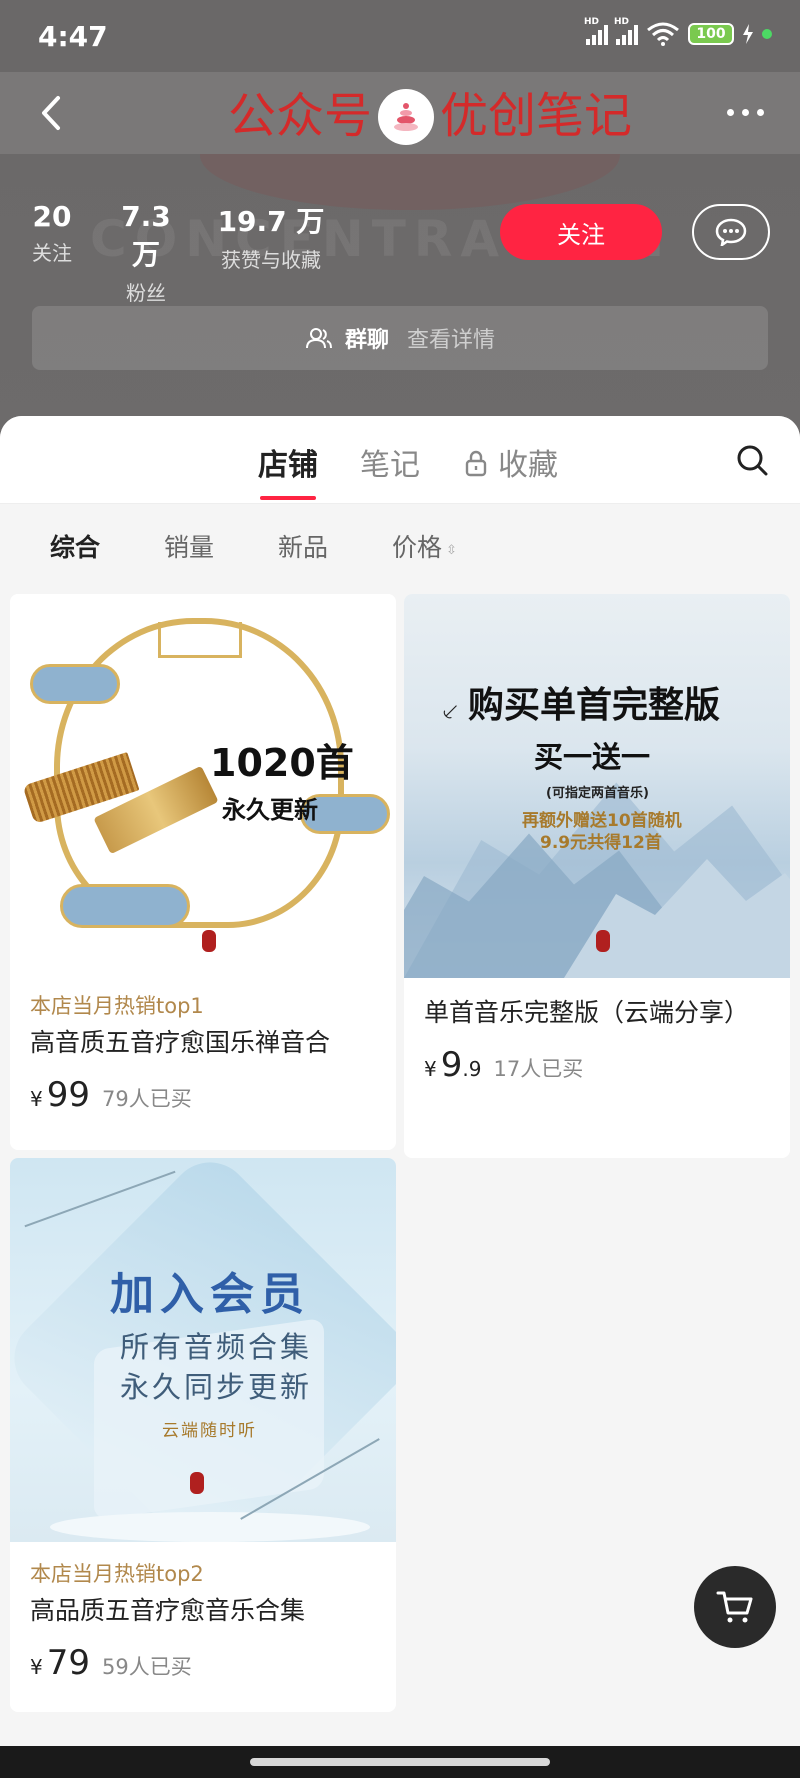 The height and width of the screenshot is (1778, 800). I want to click on product-1-image-headline: 1020首, so click(282, 763).